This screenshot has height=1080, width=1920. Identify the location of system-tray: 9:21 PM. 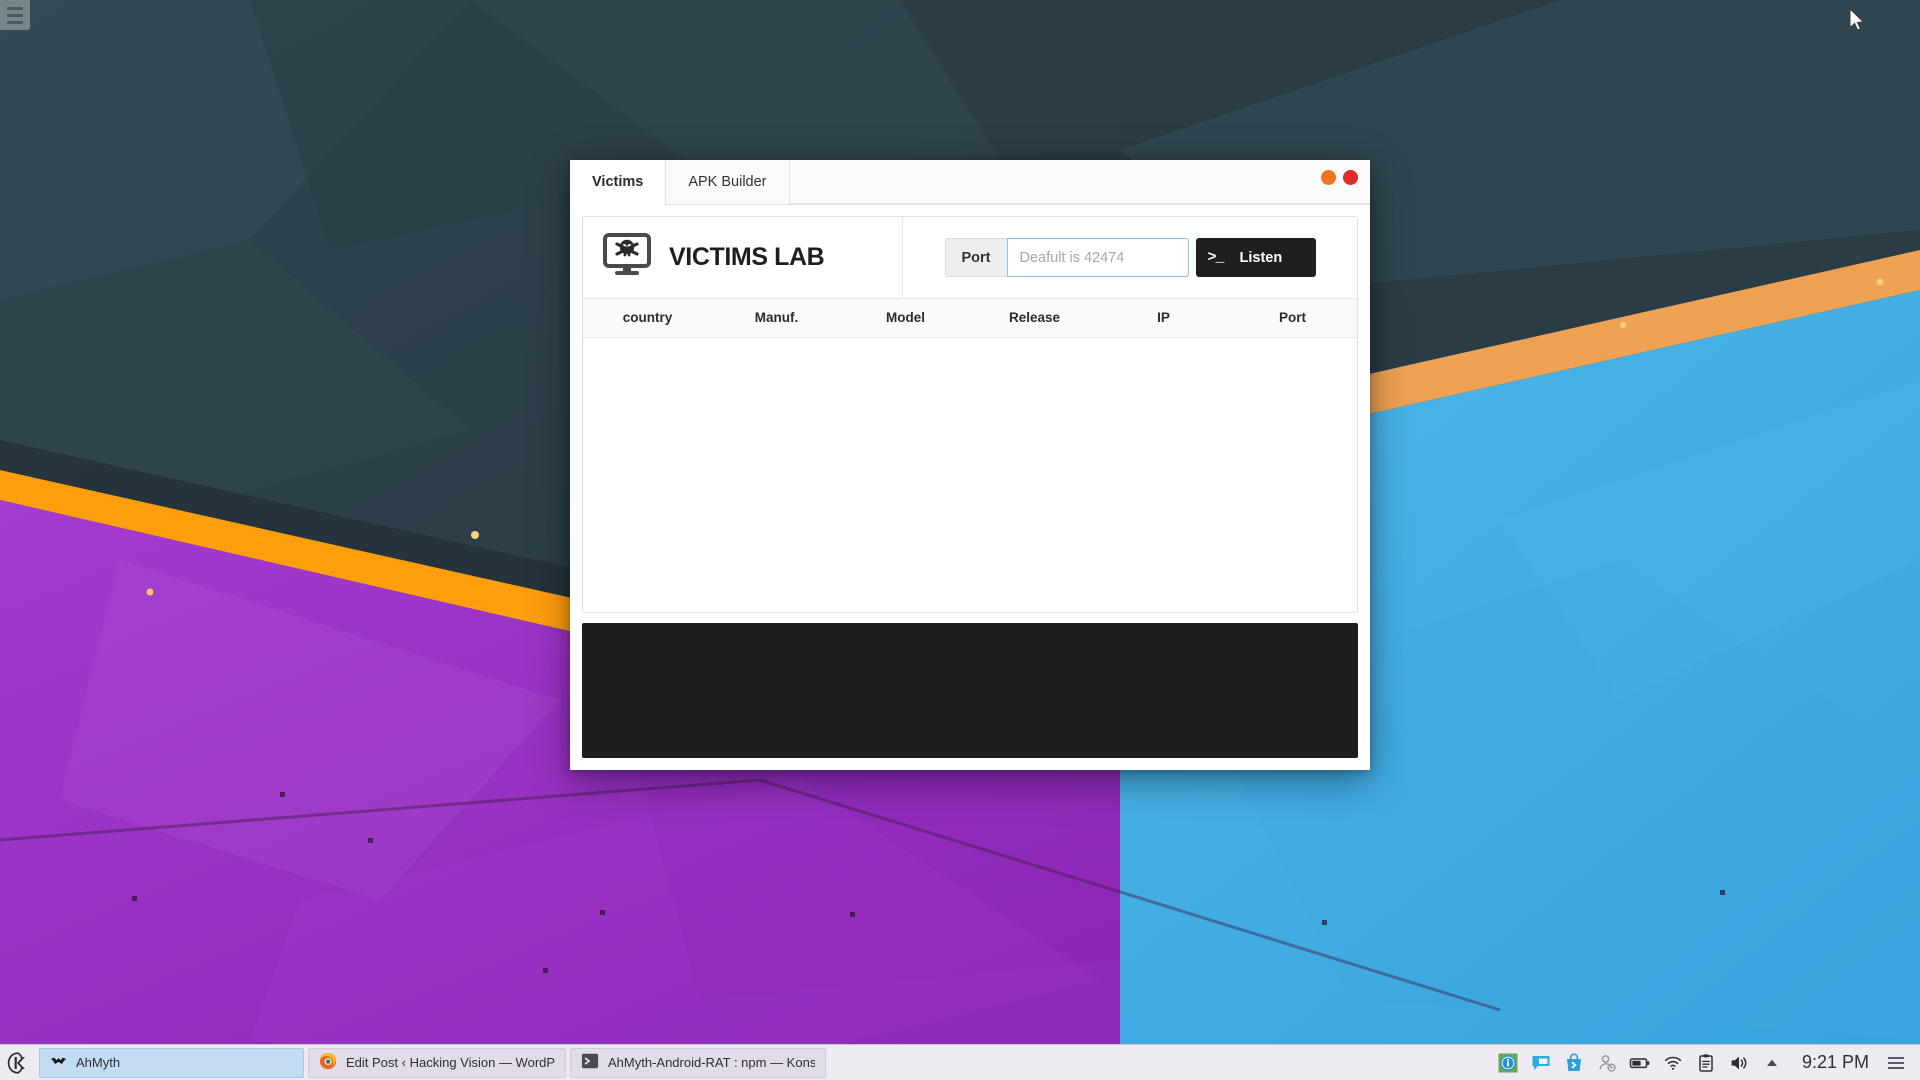
(1705, 1062).